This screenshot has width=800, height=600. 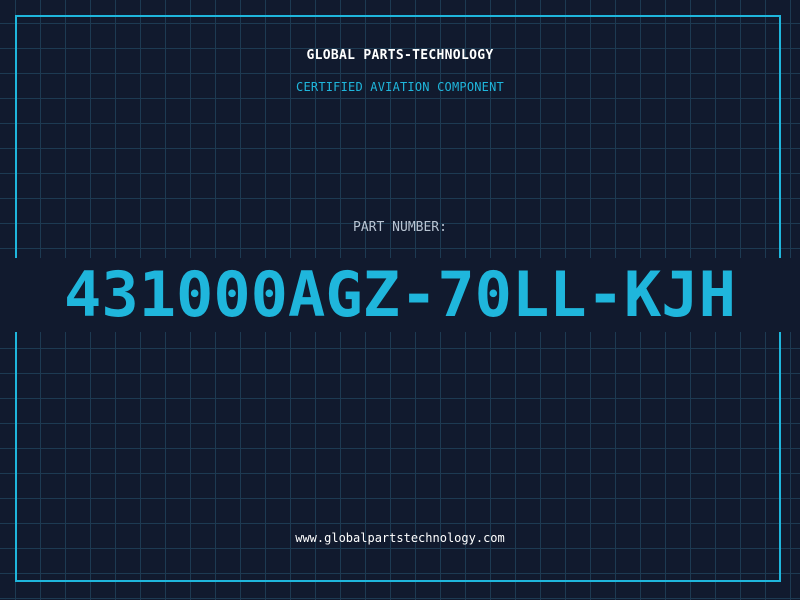 I want to click on certification-subtitle: CERTIFIED AVIATION COMPONENT, so click(x=400, y=87).